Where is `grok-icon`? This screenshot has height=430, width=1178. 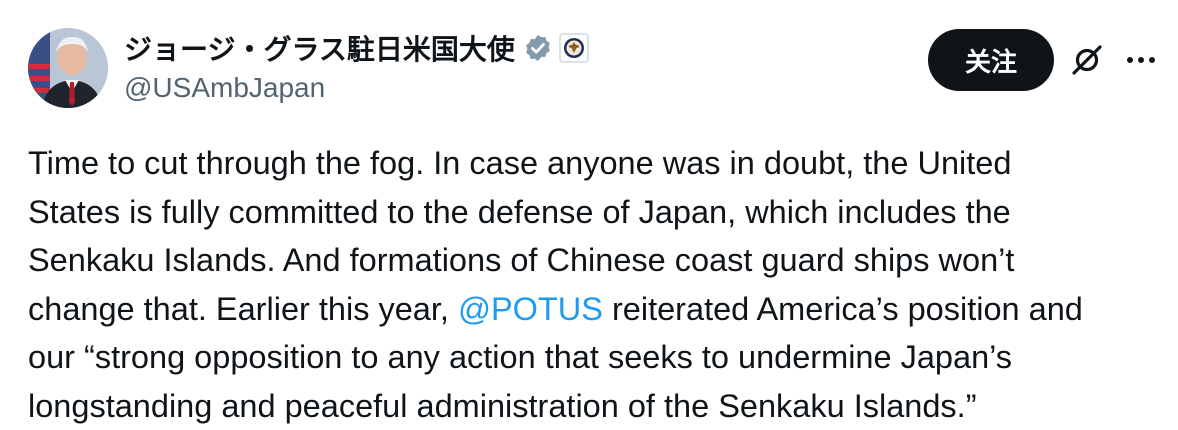 grok-icon is located at coordinates (1087, 60).